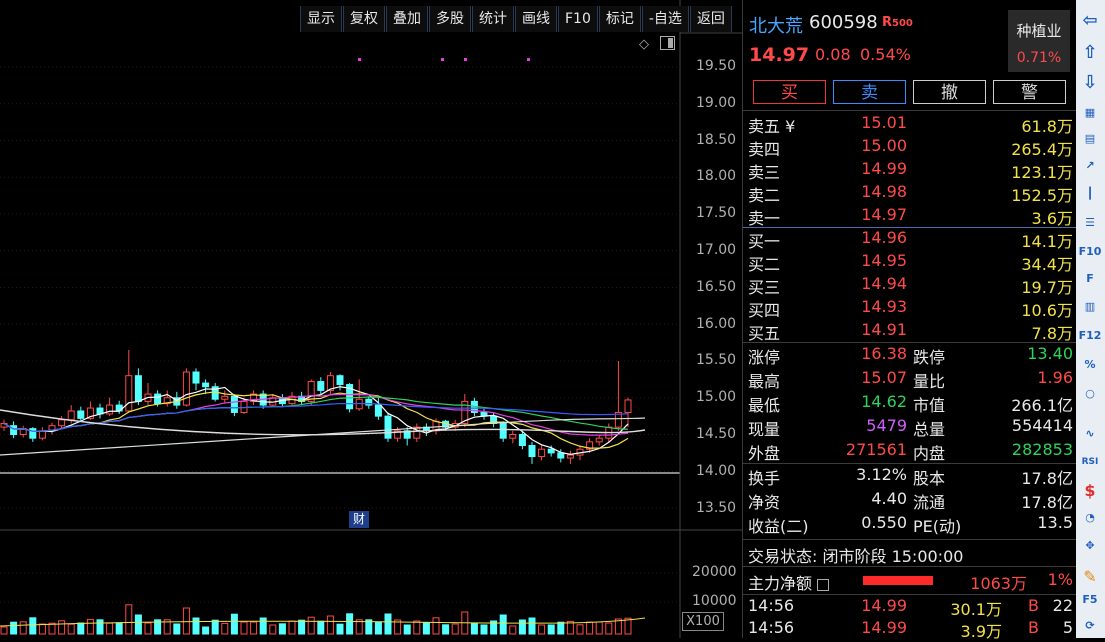  I want to click on stat-value: 15.07, so click(884, 377).